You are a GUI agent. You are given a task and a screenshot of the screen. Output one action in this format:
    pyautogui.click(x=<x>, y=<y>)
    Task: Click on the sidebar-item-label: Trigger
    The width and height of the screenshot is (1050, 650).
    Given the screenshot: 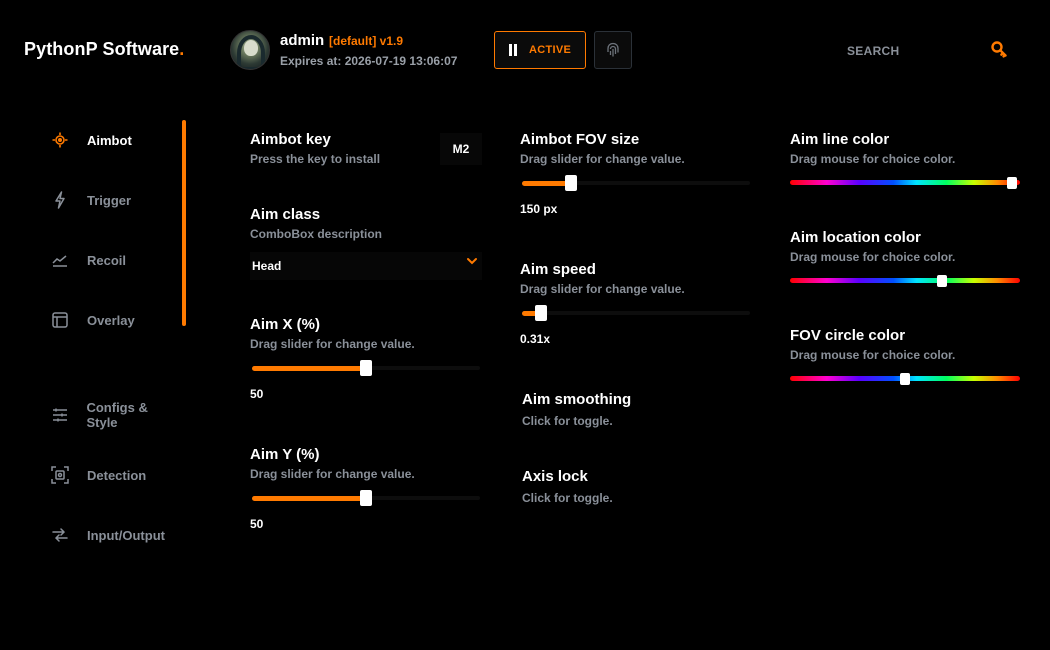 What is the action you would take?
    pyautogui.click(x=109, y=200)
    